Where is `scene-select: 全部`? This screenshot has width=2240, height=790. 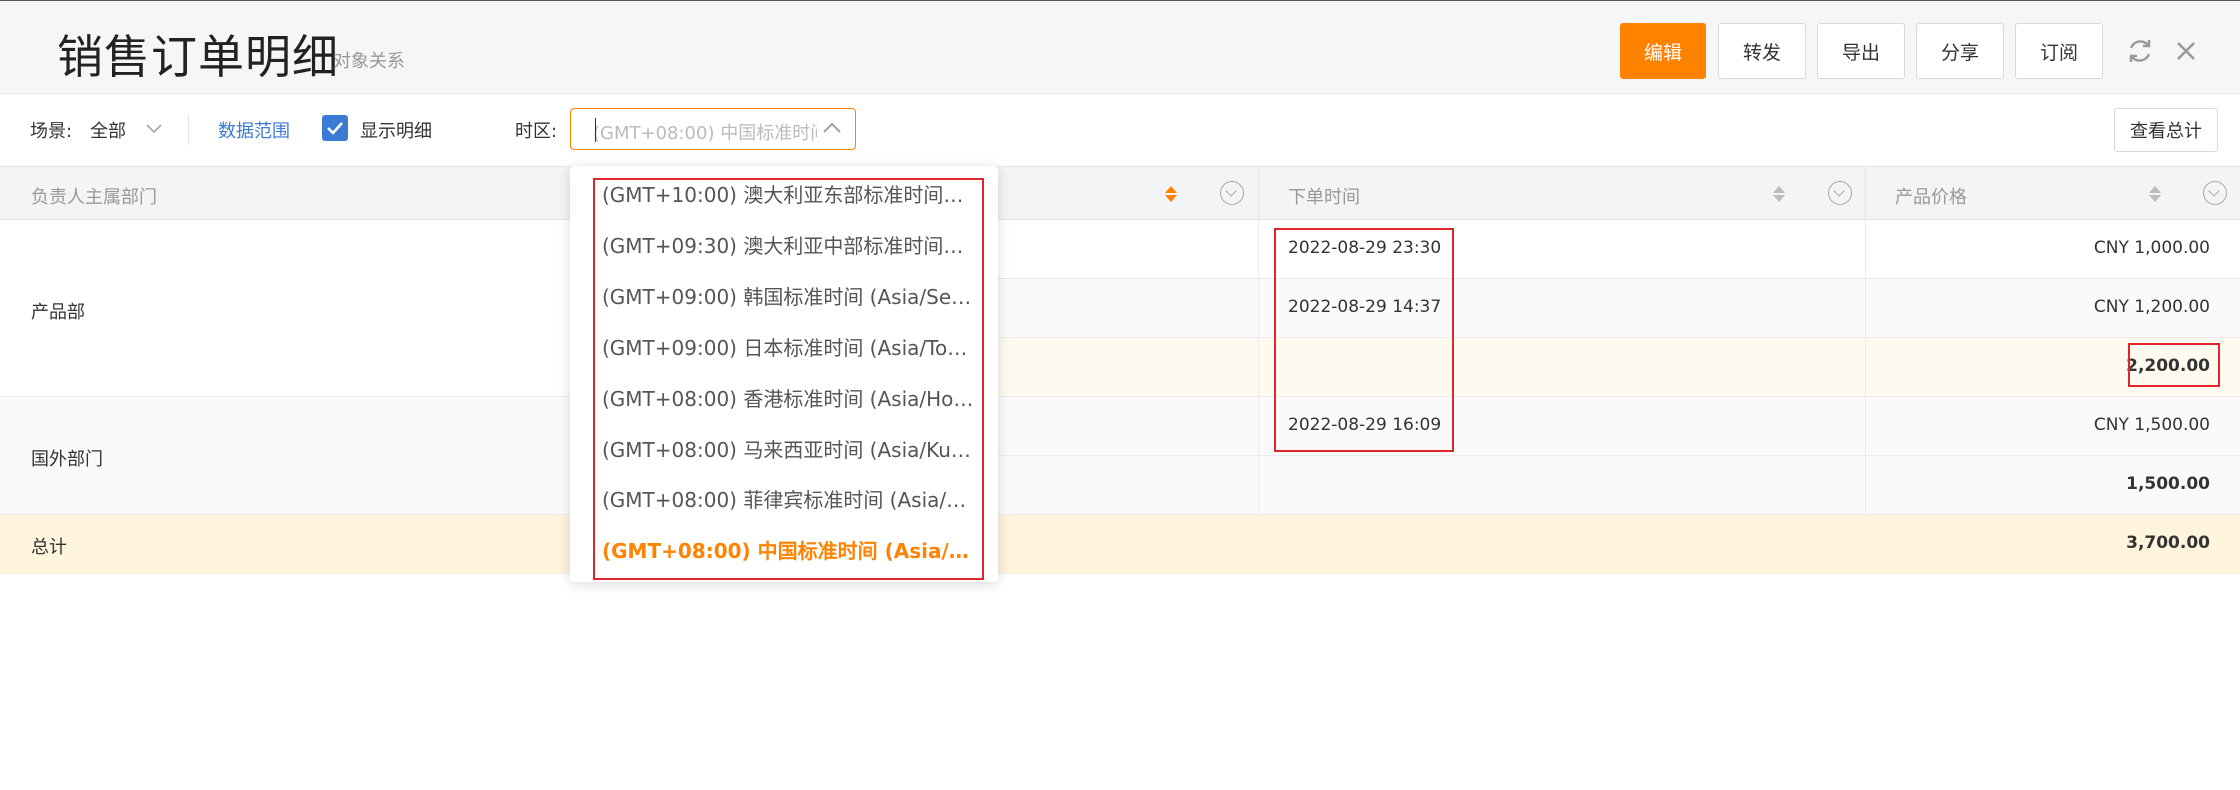
scene-select: 全部 is located at coordinates (108, 130).